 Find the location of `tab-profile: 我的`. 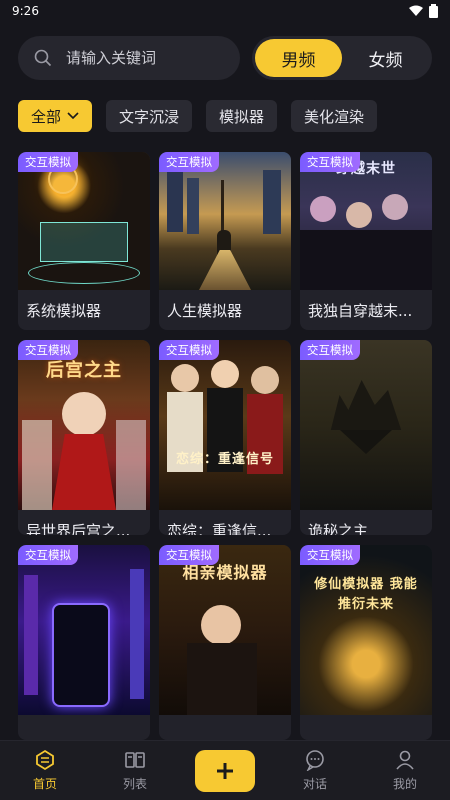

tab-profile: 我的 is located at coordinates (405, 770).